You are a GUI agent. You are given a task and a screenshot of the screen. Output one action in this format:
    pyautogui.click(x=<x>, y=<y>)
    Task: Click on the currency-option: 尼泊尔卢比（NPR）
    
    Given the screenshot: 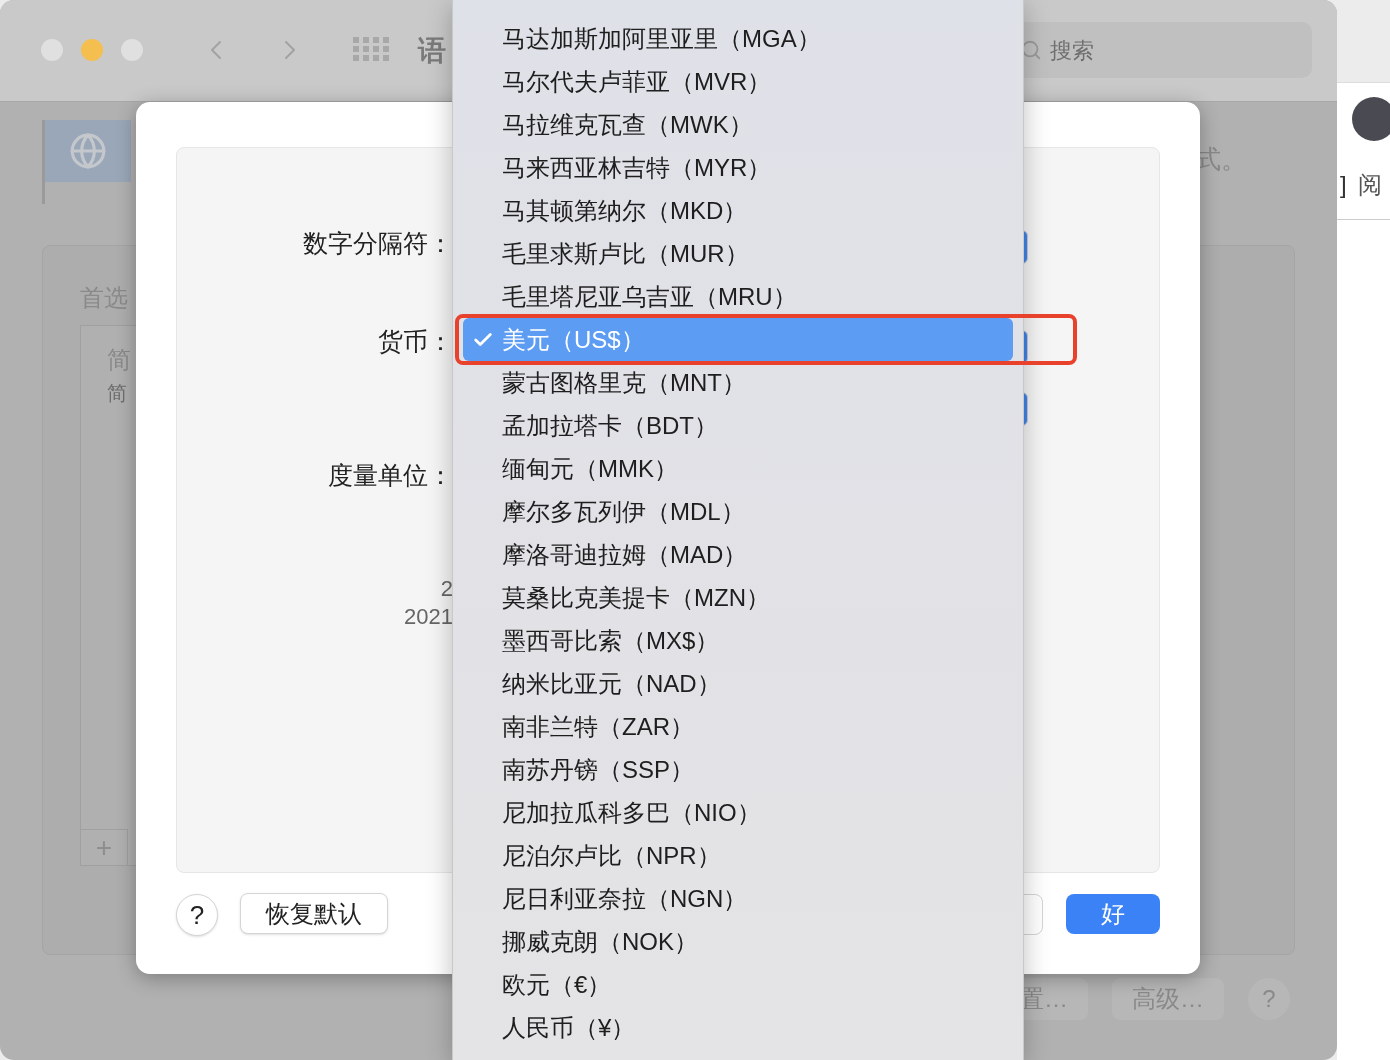 What is the action you would take?
    pyautogui.click(x=738, y=855)
    